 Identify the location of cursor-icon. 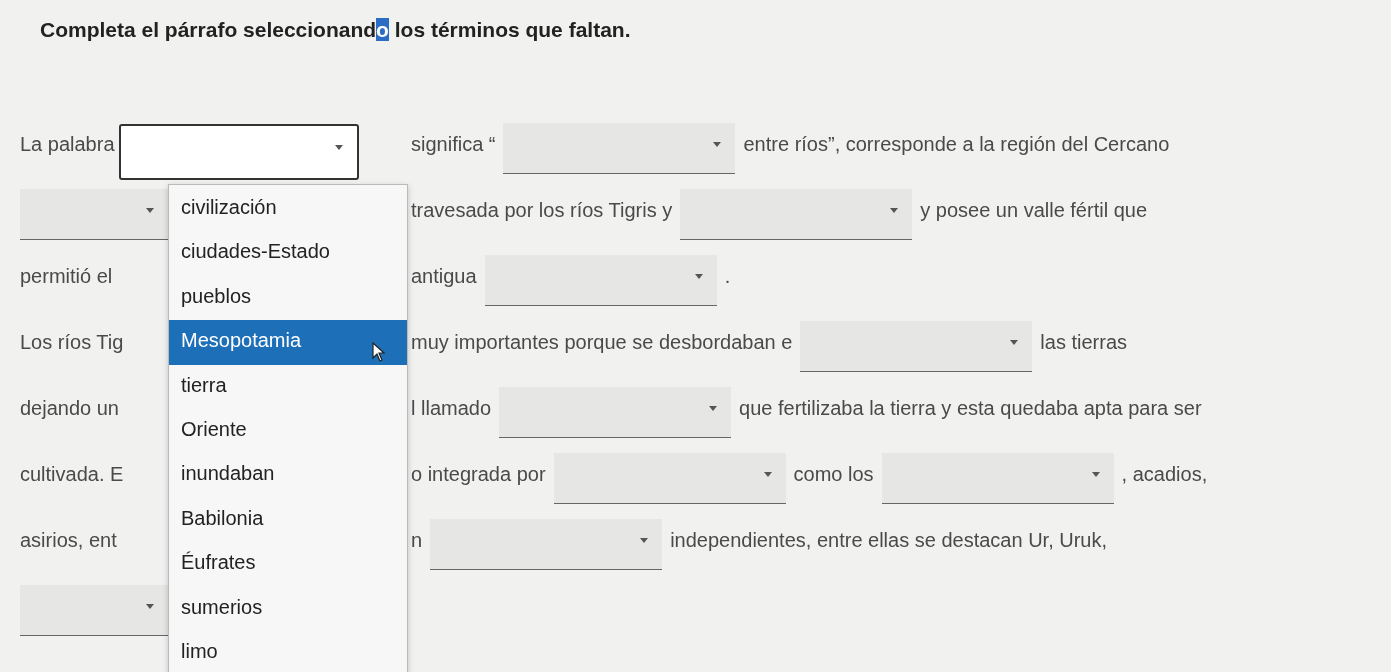
(379, 352).